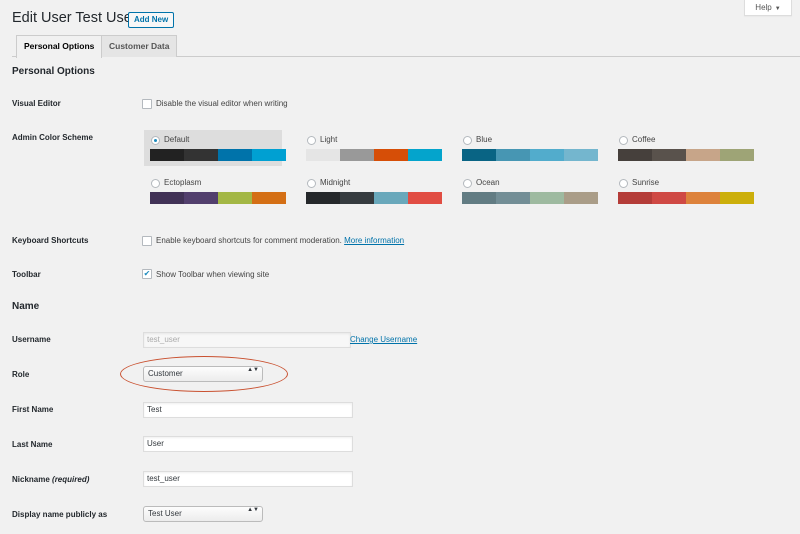 The image size is (800, 534). I want to click on role-label: Role, so click(21, 374).